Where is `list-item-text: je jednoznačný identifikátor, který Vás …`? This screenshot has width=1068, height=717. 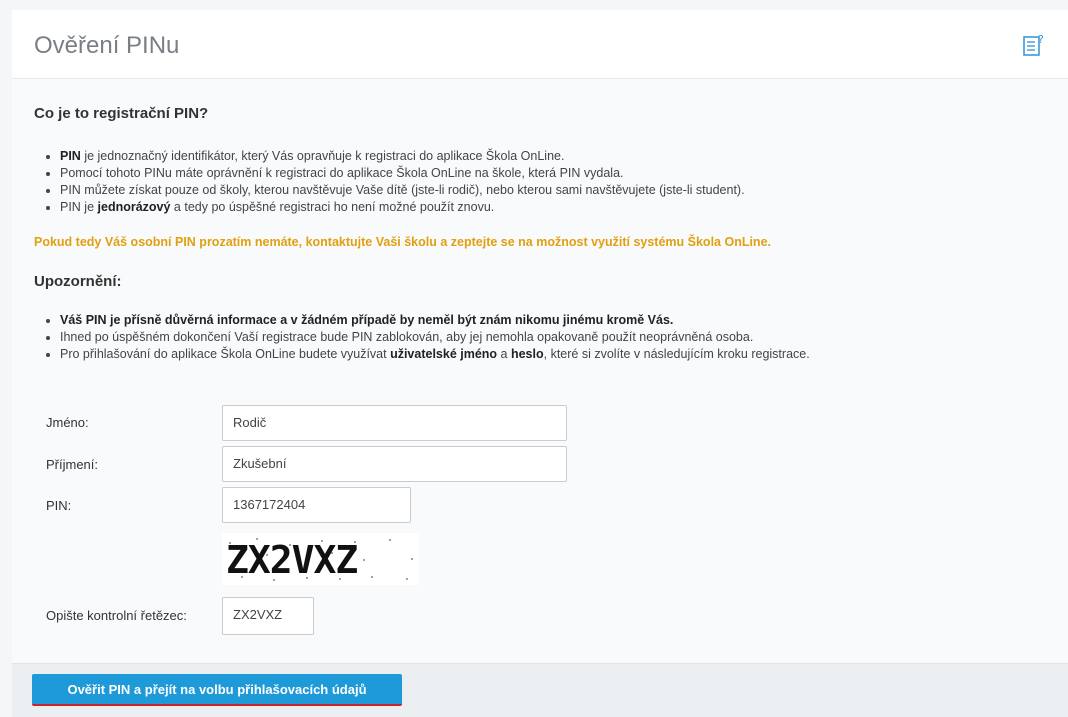
list-item-text: je jednoznačný identifikátor, který Vás … is located at coordinates (322, 156).